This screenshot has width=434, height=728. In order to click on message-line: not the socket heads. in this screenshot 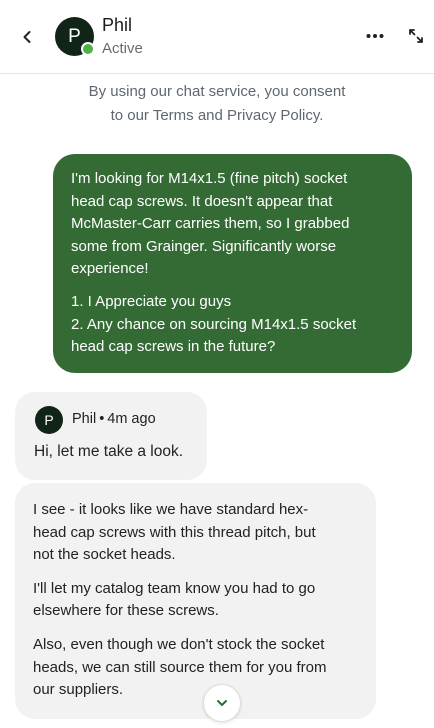, I will do `click(104, 555)`.